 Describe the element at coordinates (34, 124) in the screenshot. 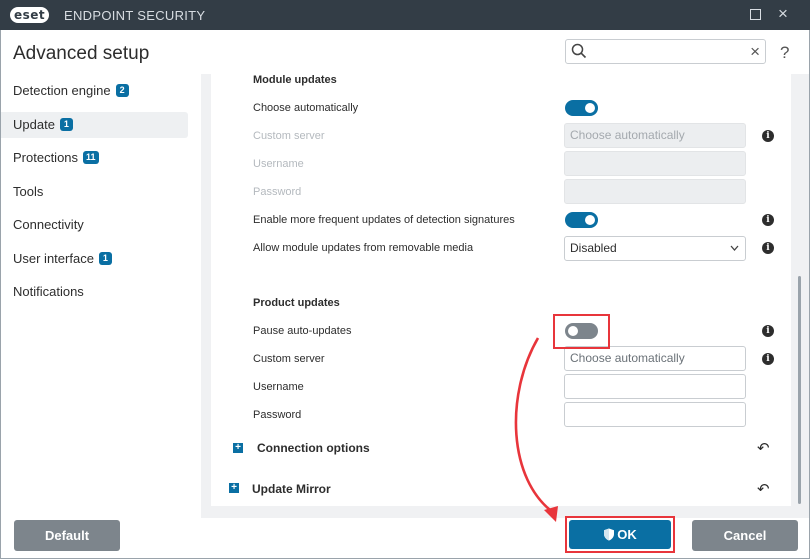

I see `sidebar-item-label: Update` at that location.